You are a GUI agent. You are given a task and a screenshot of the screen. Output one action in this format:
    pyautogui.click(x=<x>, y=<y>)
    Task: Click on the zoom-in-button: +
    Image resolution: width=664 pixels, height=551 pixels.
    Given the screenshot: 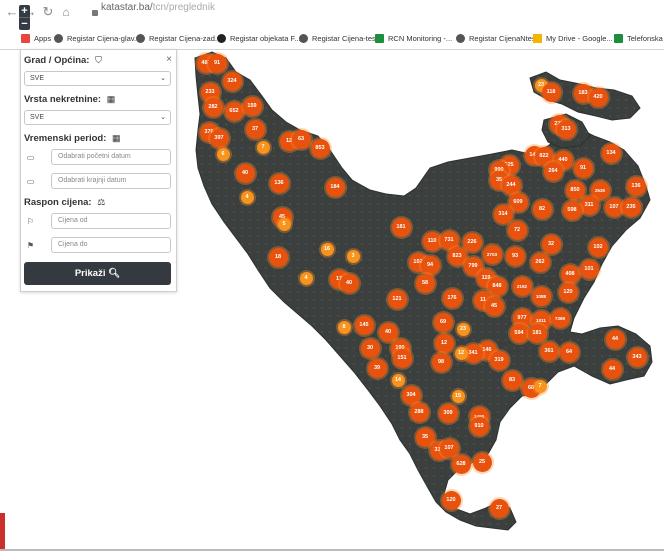 What is the action you would take?
    pyautogui.click(x=24, y=11)
    